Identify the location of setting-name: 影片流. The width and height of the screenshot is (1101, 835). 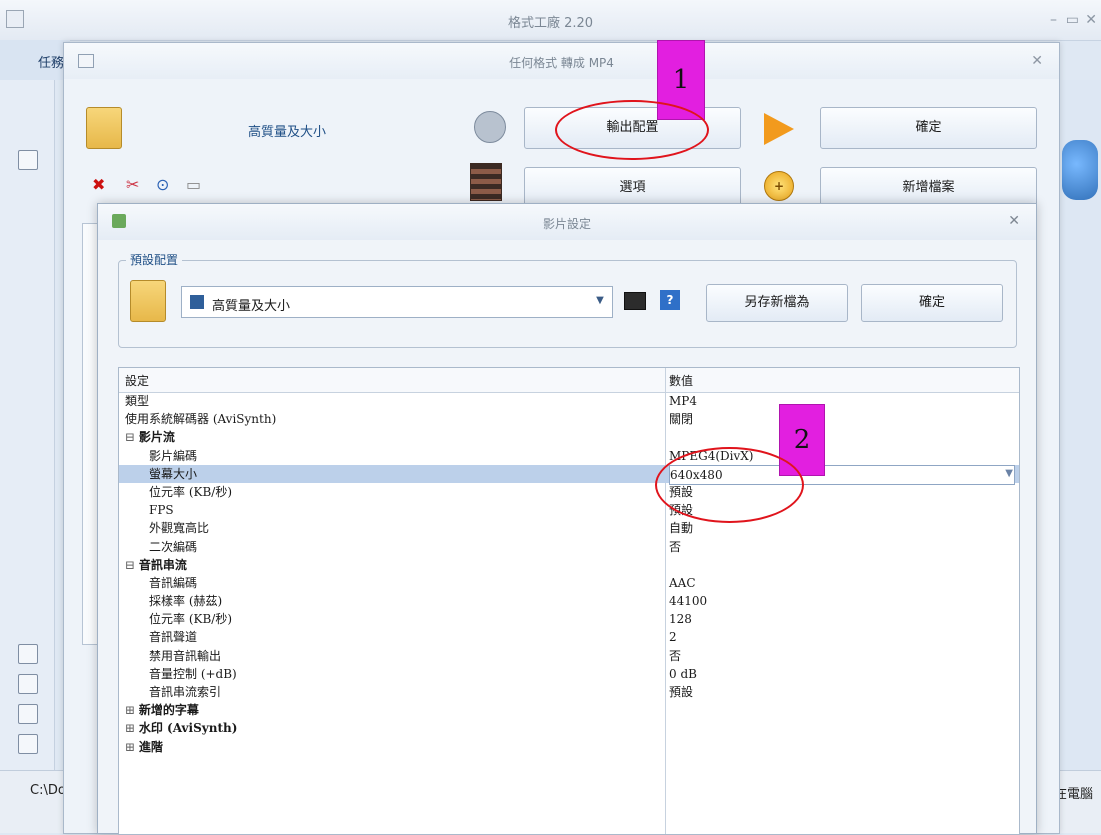
(150, 437).